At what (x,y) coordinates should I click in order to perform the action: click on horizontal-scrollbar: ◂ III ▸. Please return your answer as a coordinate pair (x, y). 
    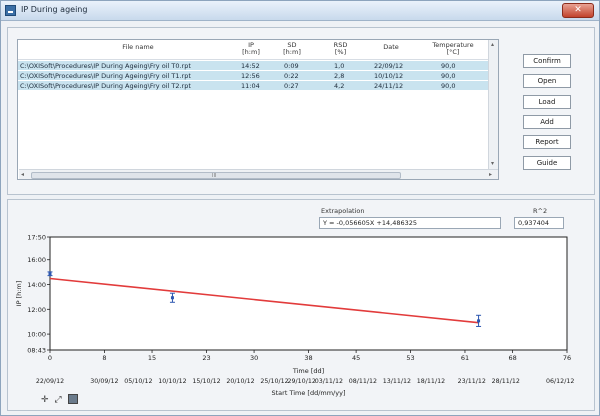
    Looking at the image, I should click on (258, 174).